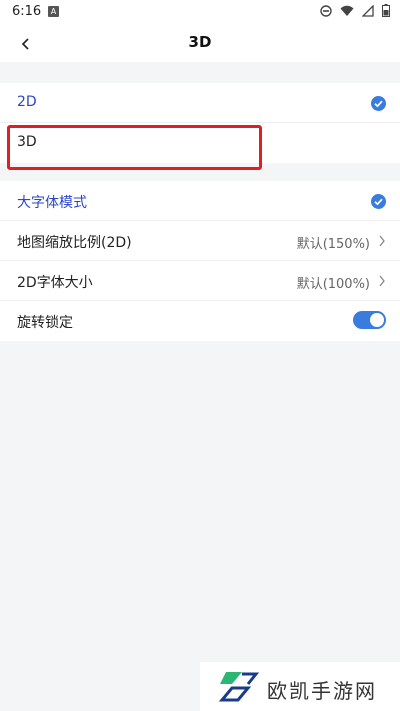 This screenshot has height=711, width=400. What do you see at coordinates (347, 10) in the screenshot?
I see `wifi-icon` at bounding box center [347, 10].